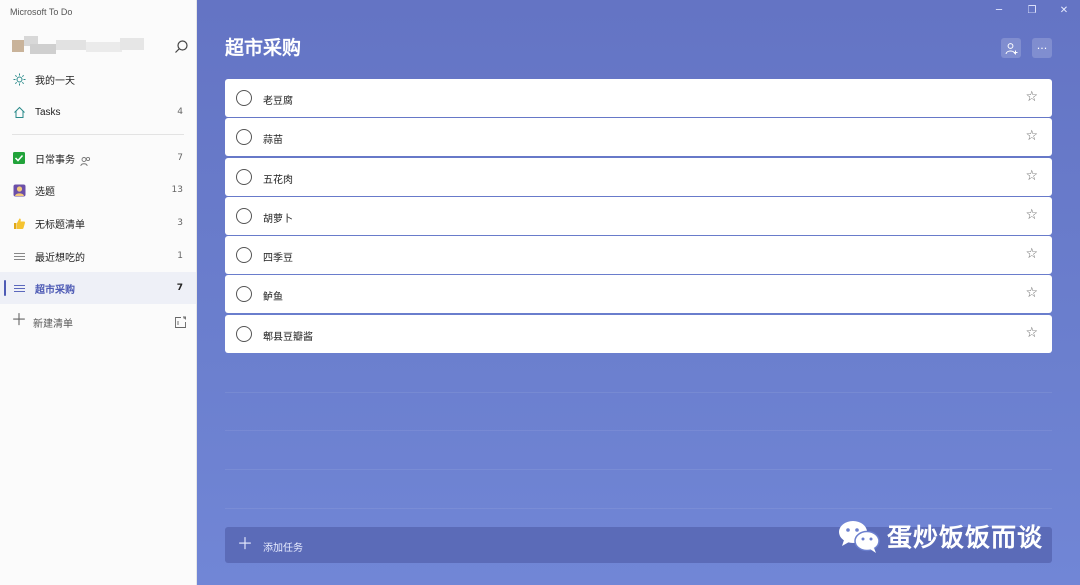  Describe the element at coordinates (278, 101) in the screenshot. I see `task-title: 老豆腐` at that location.